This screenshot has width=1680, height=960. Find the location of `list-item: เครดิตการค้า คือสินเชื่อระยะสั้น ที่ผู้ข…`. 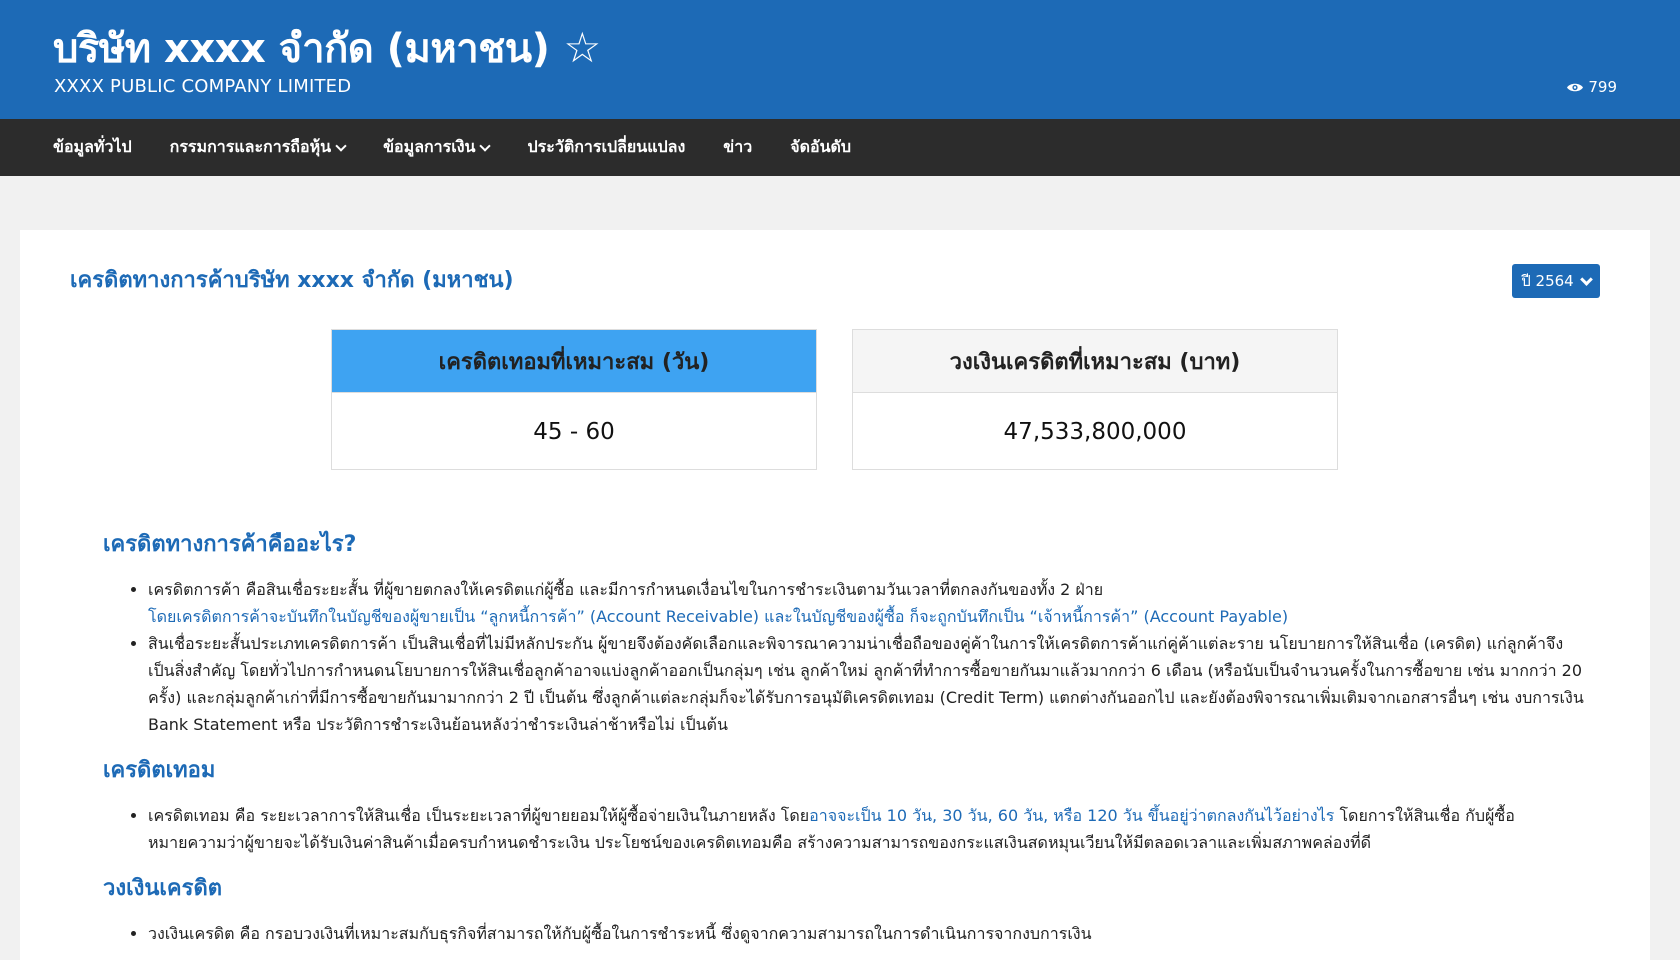

list-item: เครดิตการค้า คือสินเชื่อระยะสั้น ที่ผู้ข… is located at coordinates (868, 603).